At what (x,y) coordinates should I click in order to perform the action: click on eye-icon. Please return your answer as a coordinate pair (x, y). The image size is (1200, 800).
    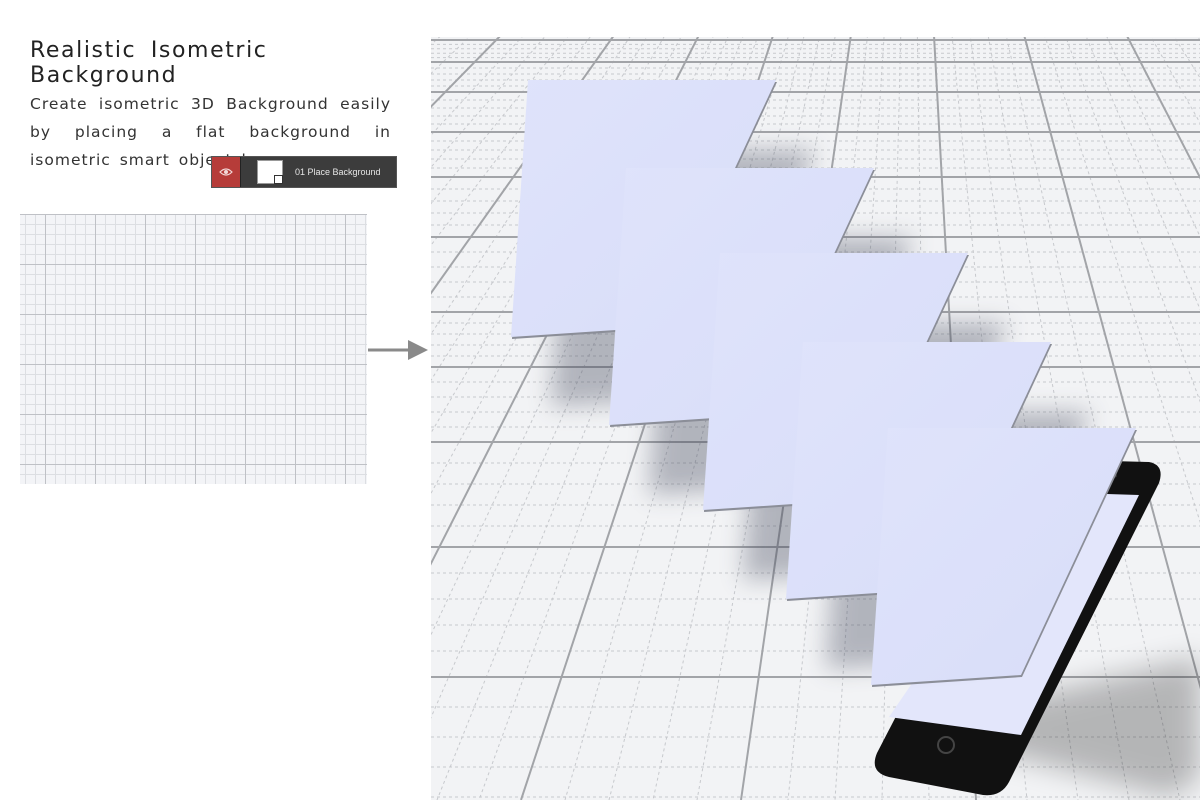
    Looking at the image, I should click on (226, 172).